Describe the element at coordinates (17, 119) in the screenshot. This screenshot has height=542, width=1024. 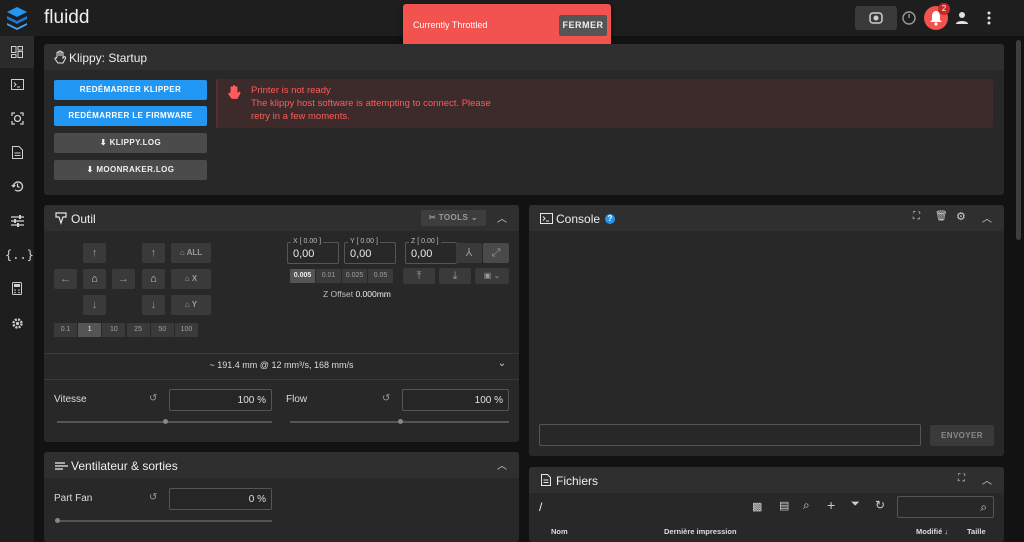
I see `camera-icon` at that location.